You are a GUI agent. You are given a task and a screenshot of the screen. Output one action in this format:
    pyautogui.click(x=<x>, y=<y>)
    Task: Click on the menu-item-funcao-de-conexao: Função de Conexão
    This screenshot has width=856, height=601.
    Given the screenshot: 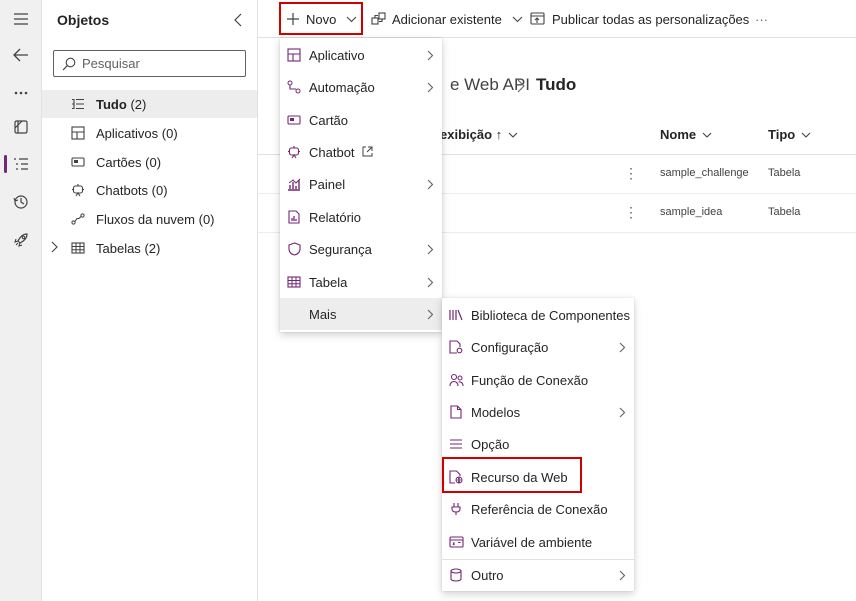 What is the action you would take?
    pyautogui.click(x=538, y=380)
    